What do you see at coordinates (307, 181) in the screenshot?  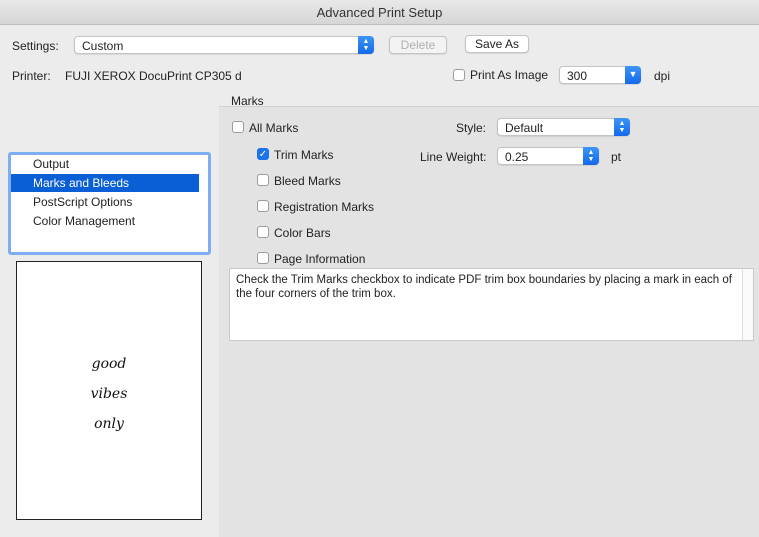 I see `bleed-marks-label: Bleed Marks` at bounding box center [307, 181].